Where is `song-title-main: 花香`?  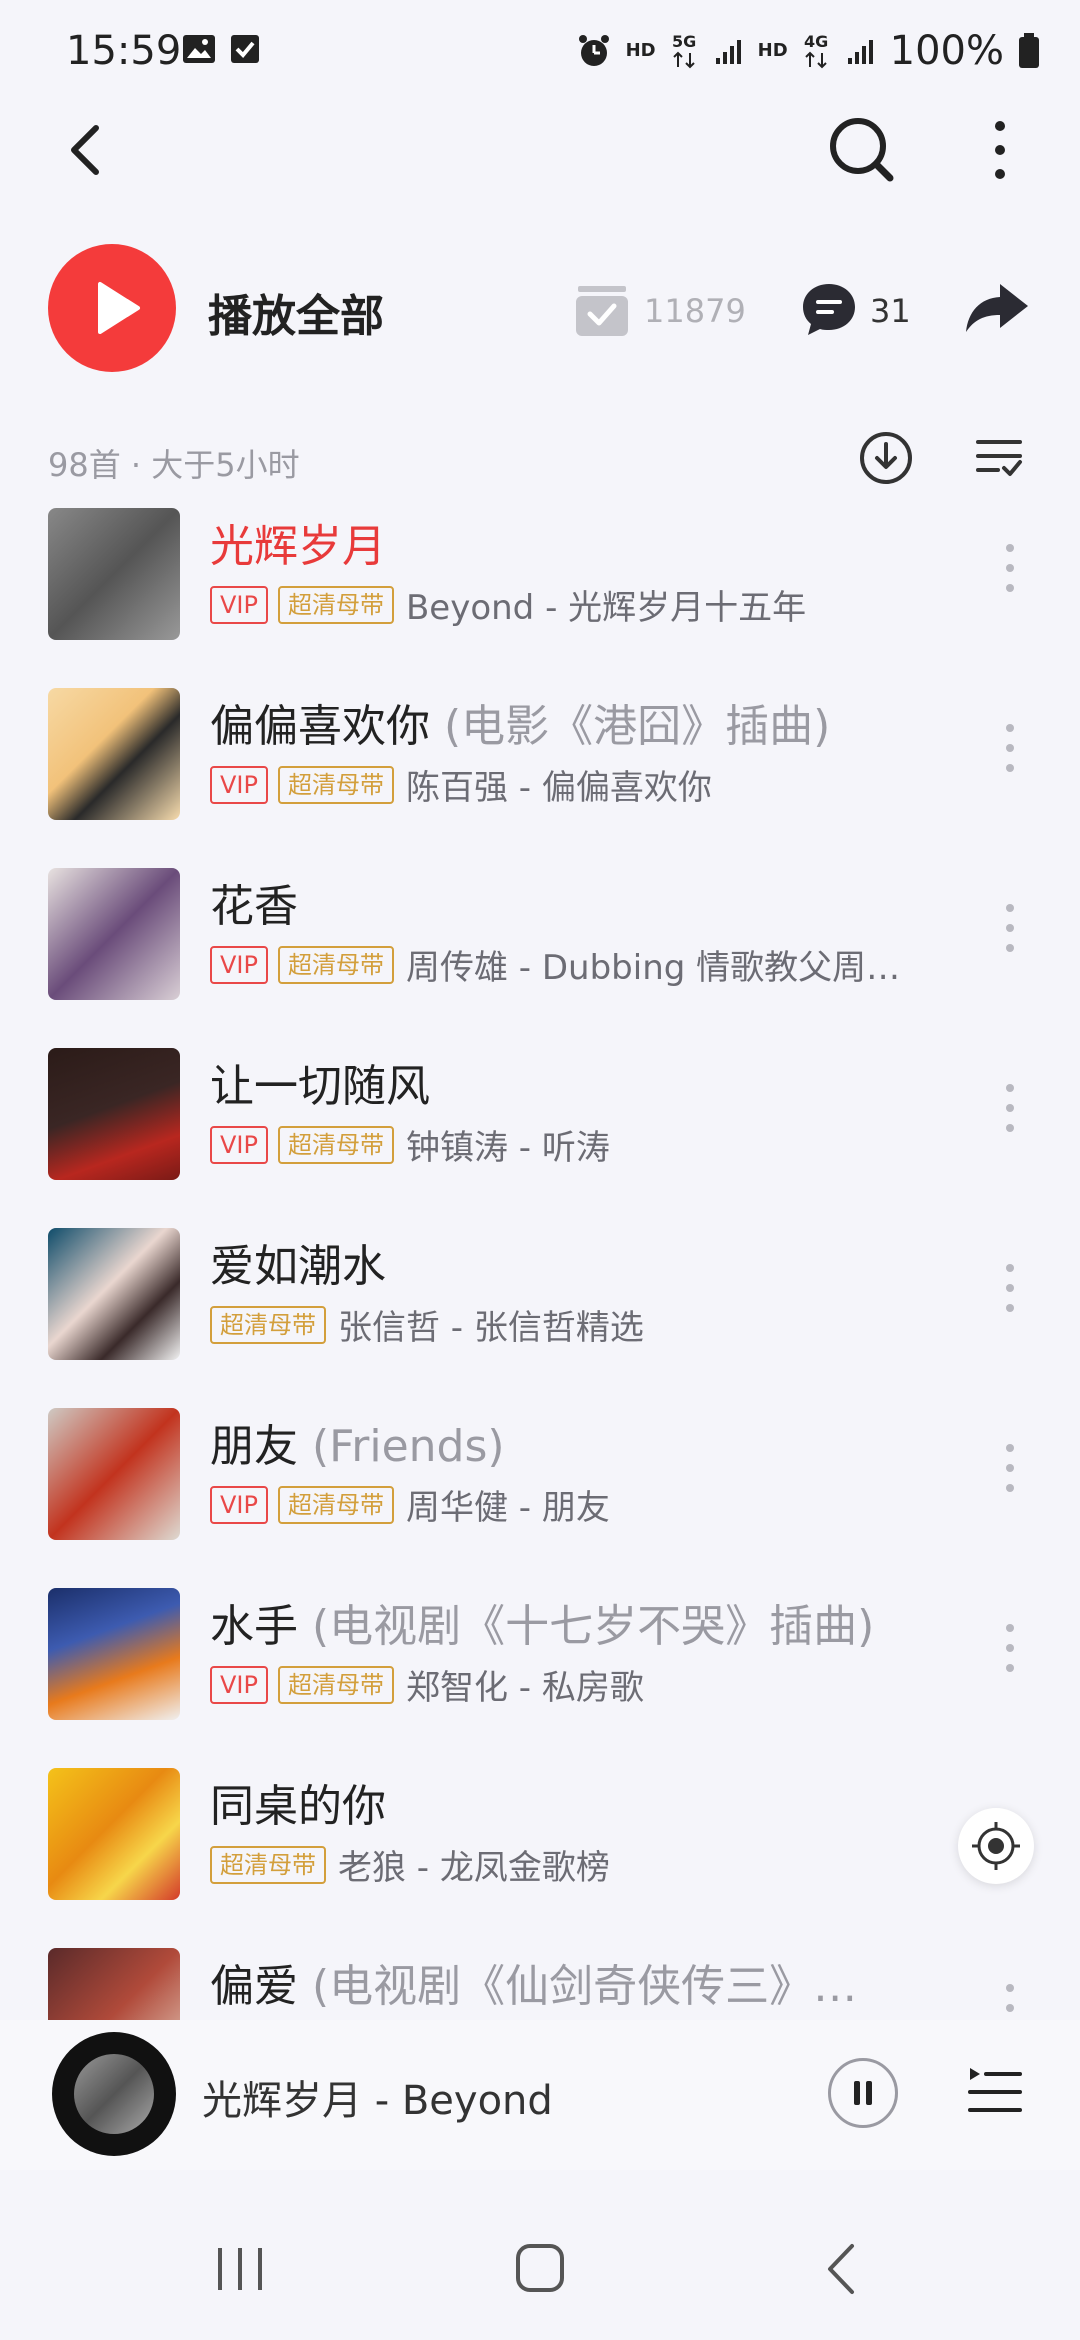
song-title-main: 花香 is located at coordinates (254, 906).